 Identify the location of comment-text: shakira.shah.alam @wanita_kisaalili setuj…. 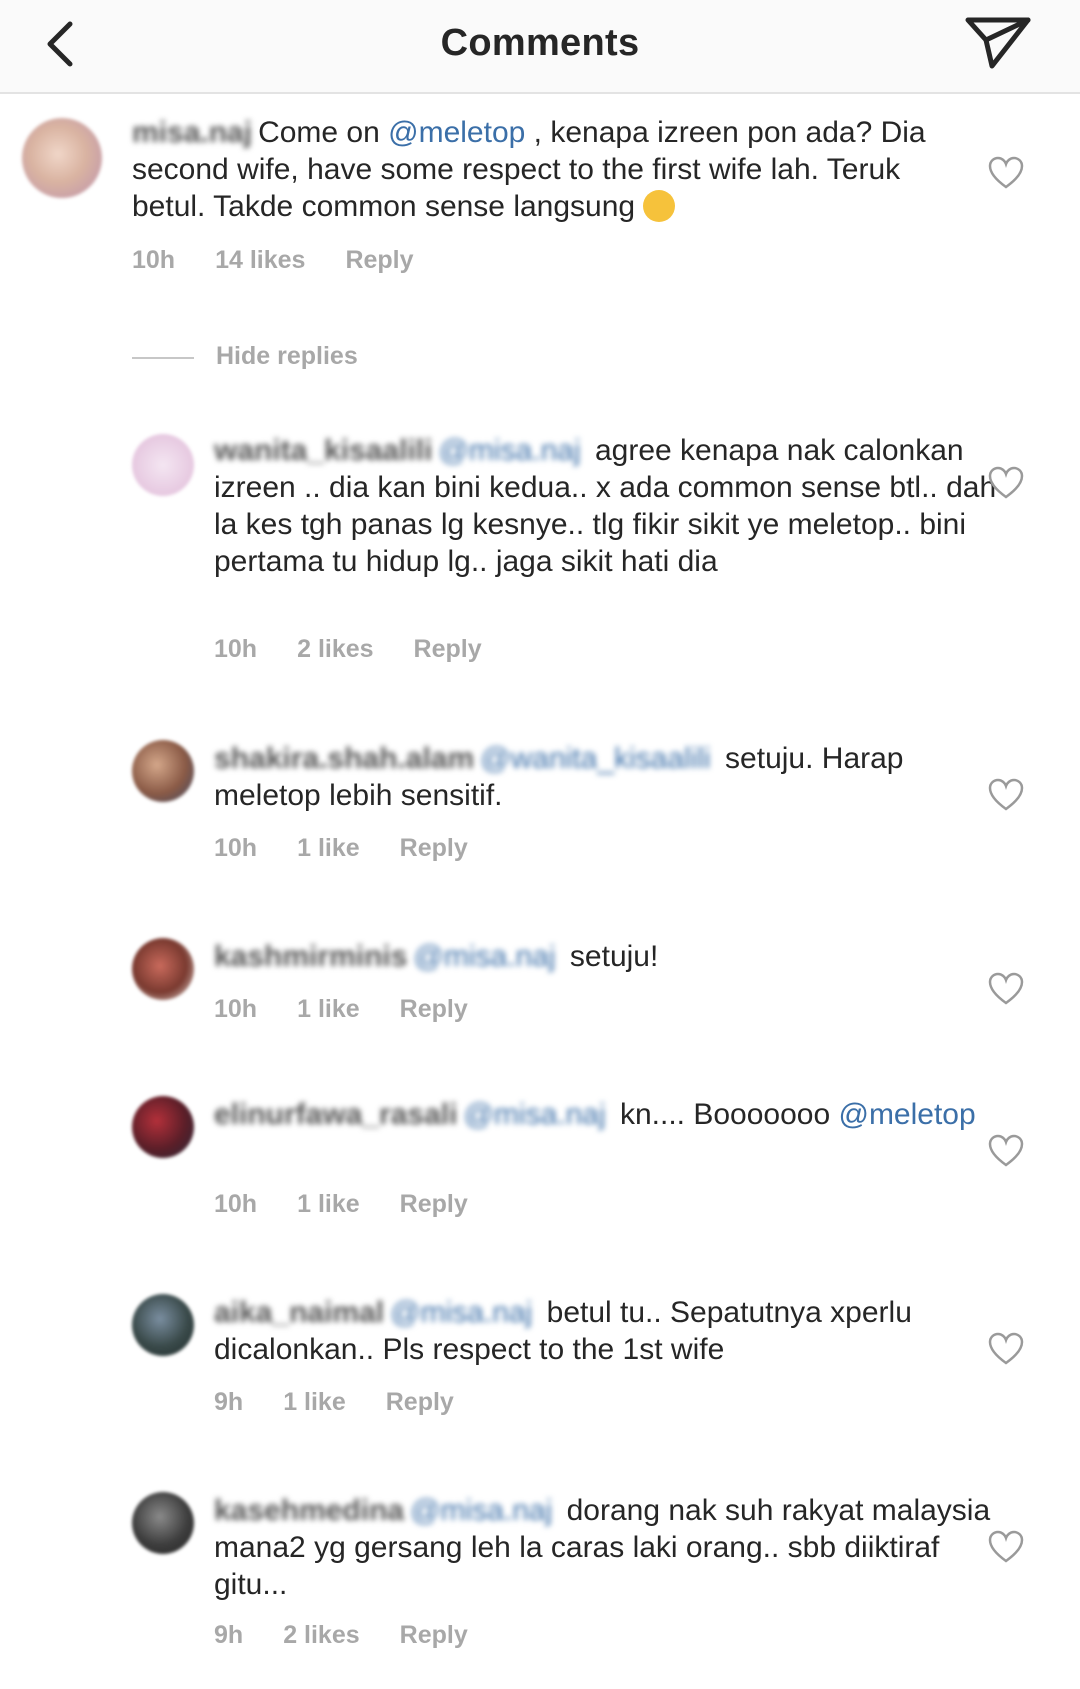
(559, 777).